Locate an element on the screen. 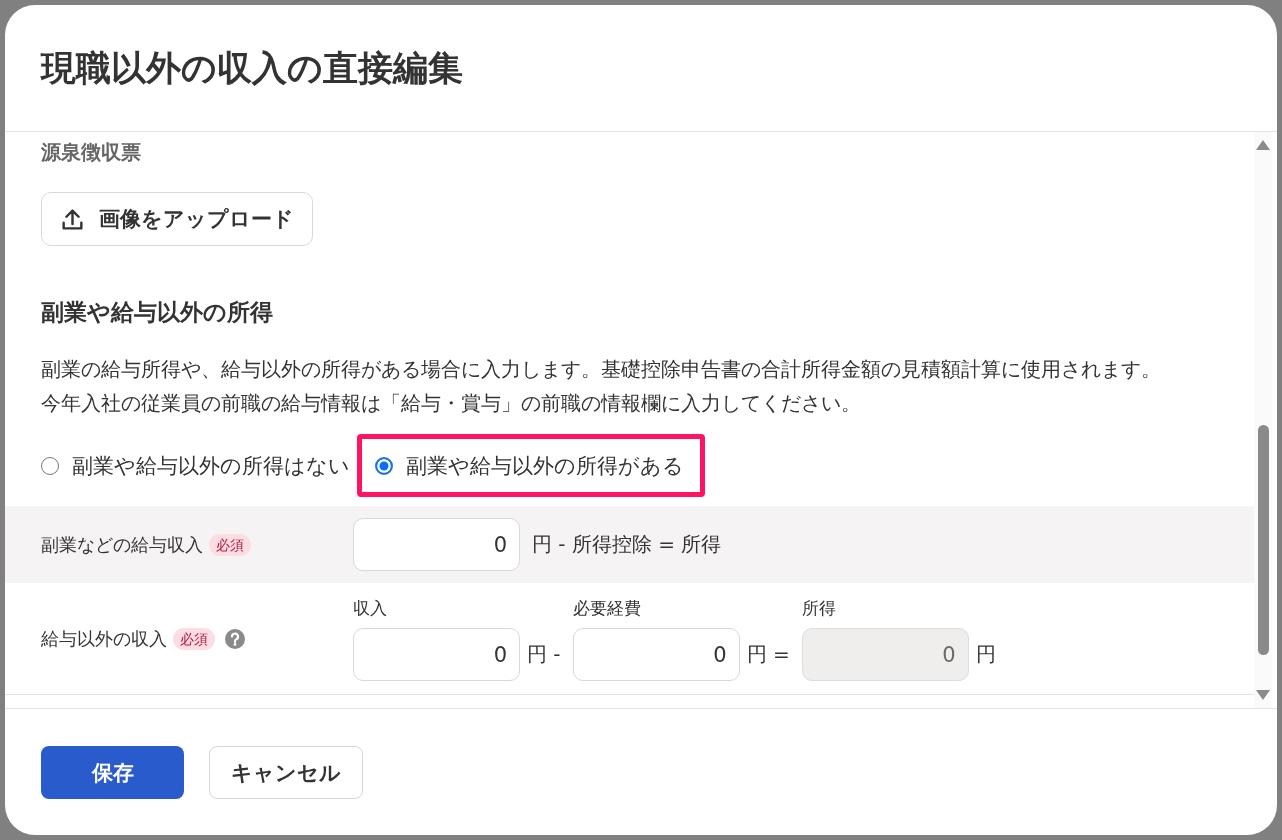 This screenshot has width=1282, height=840. field-label: 給与以外の収入 is located at coordinates (104, 638).